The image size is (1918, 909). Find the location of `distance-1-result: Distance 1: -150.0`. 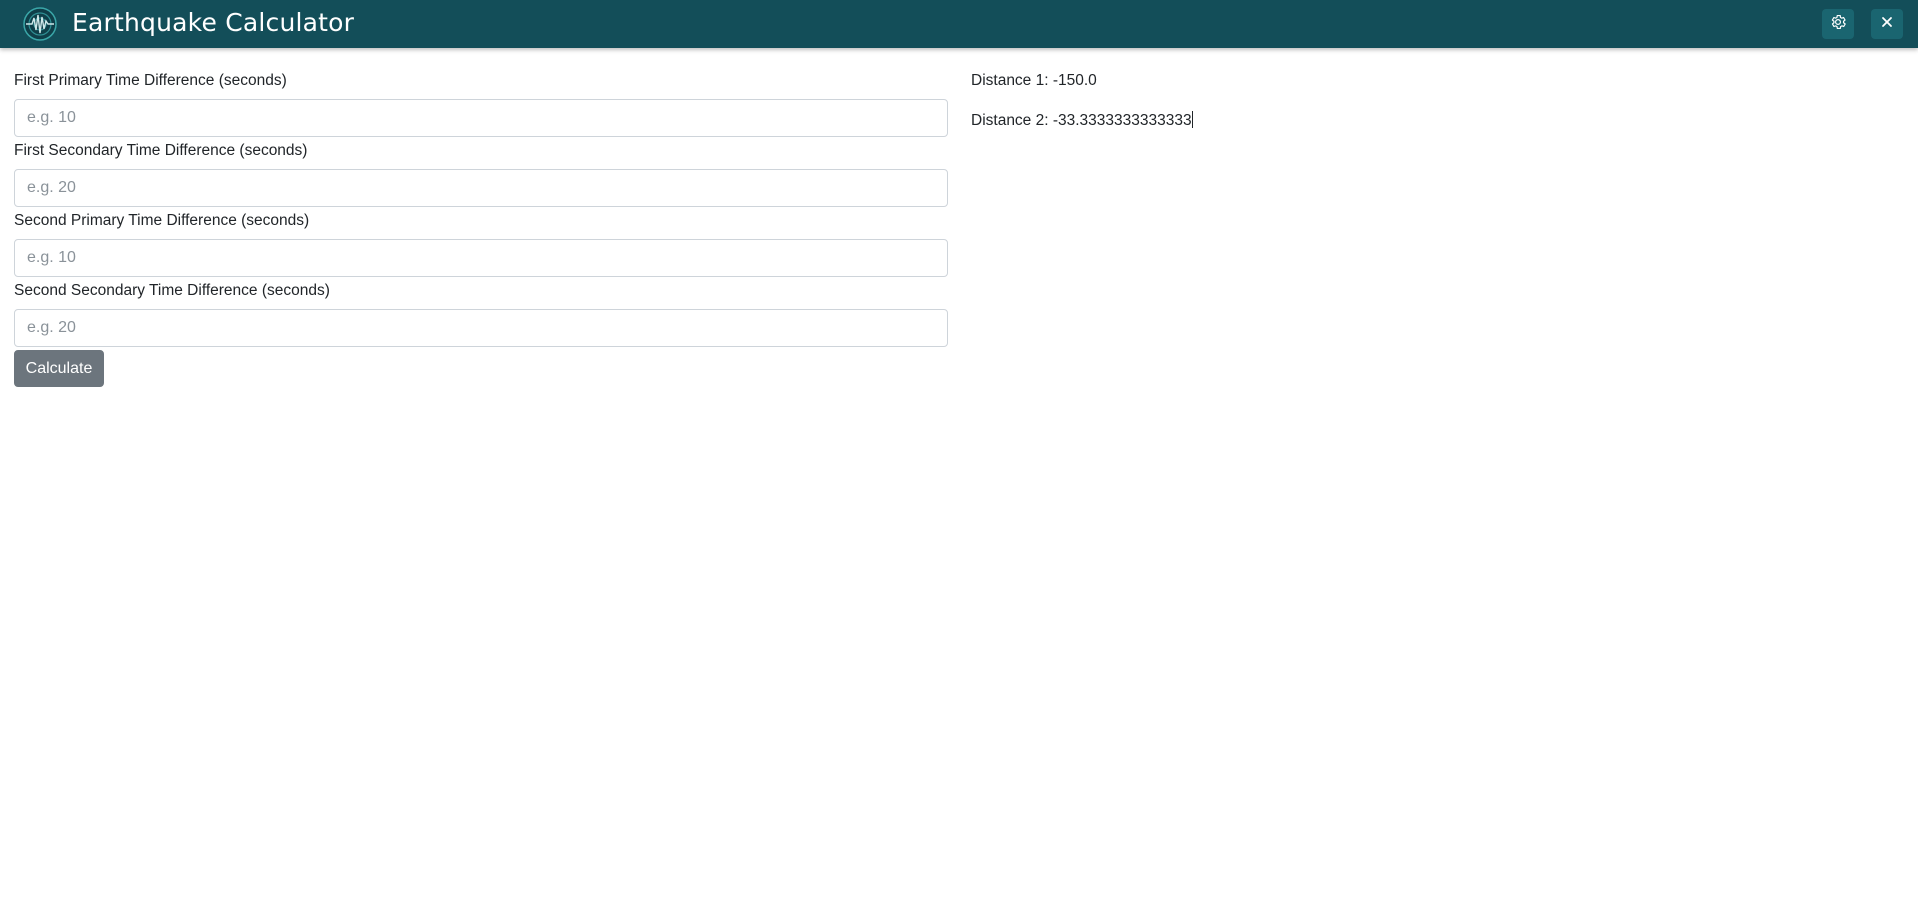

distance-1-result: Distance 1: -150.0 is located at coordinates (1421, 80).